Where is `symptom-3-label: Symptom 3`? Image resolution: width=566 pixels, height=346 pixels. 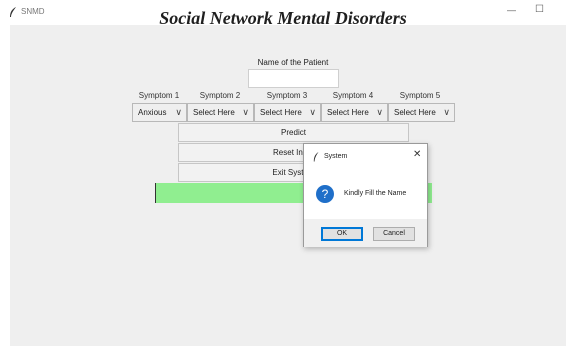
symptom-3-label: Symptom 3 is located at coordinates (287, 95).